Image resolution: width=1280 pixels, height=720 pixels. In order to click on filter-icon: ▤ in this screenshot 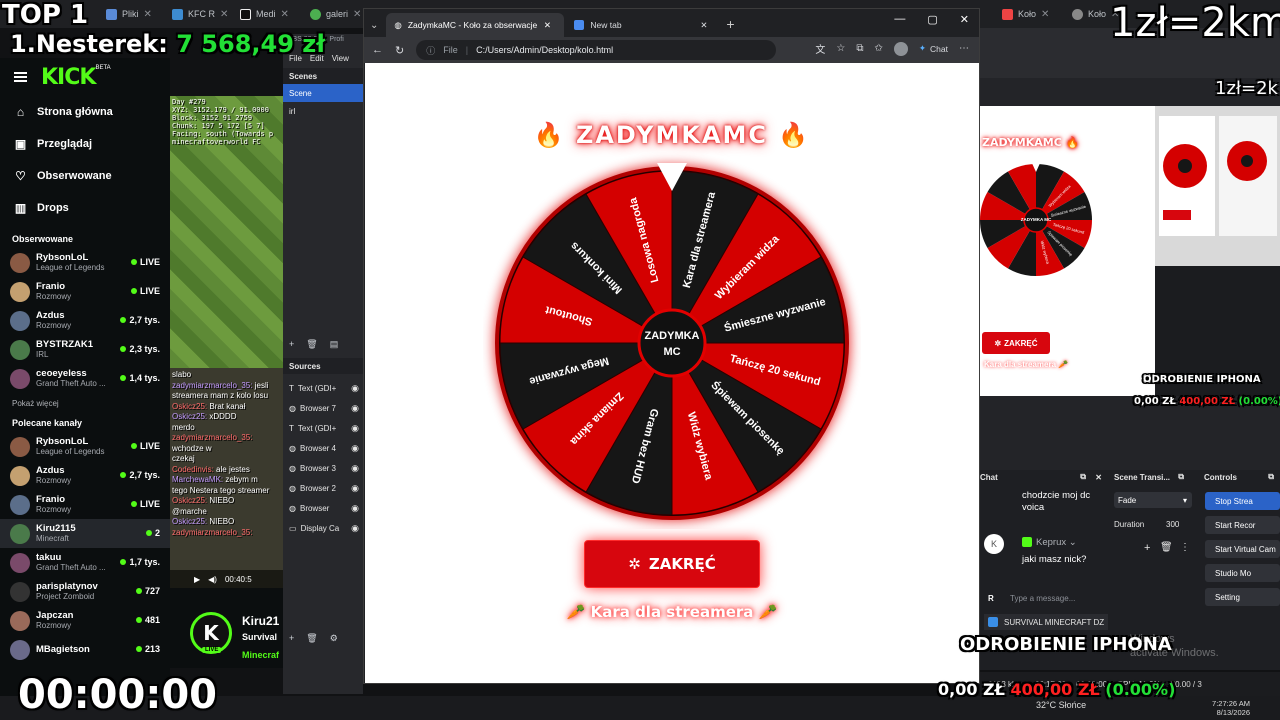, I will do `click(334, 344)`.